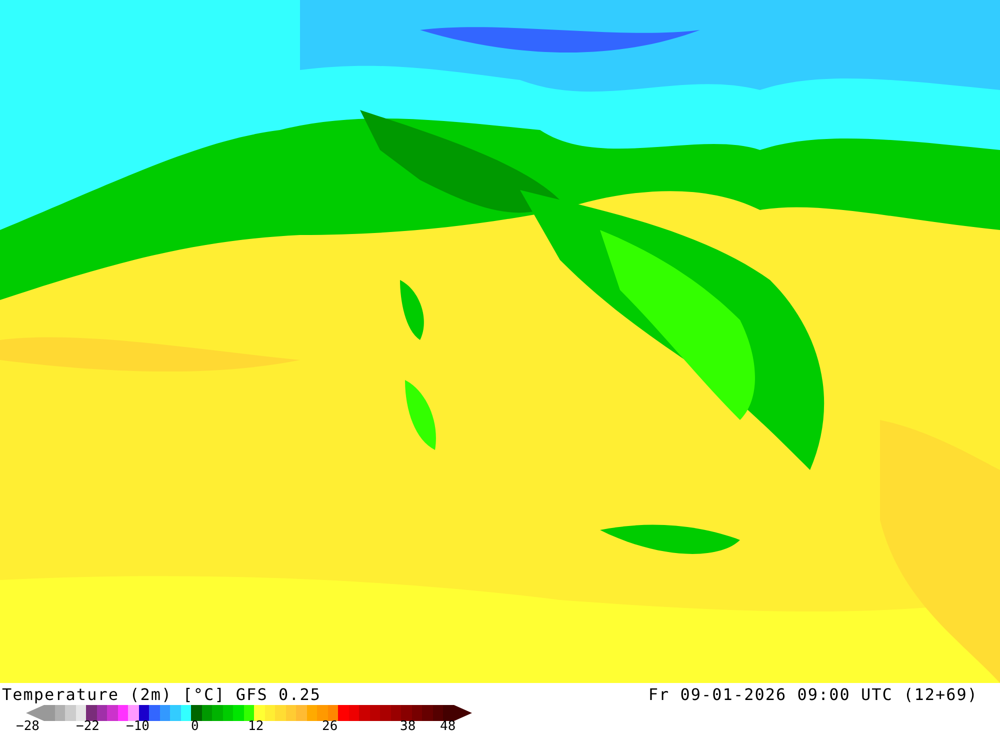 This screenshot has height=733, width=1000. Describe the element at coordinates (408, 726) in the screenshot. I see `tick-label: 38` at that location.